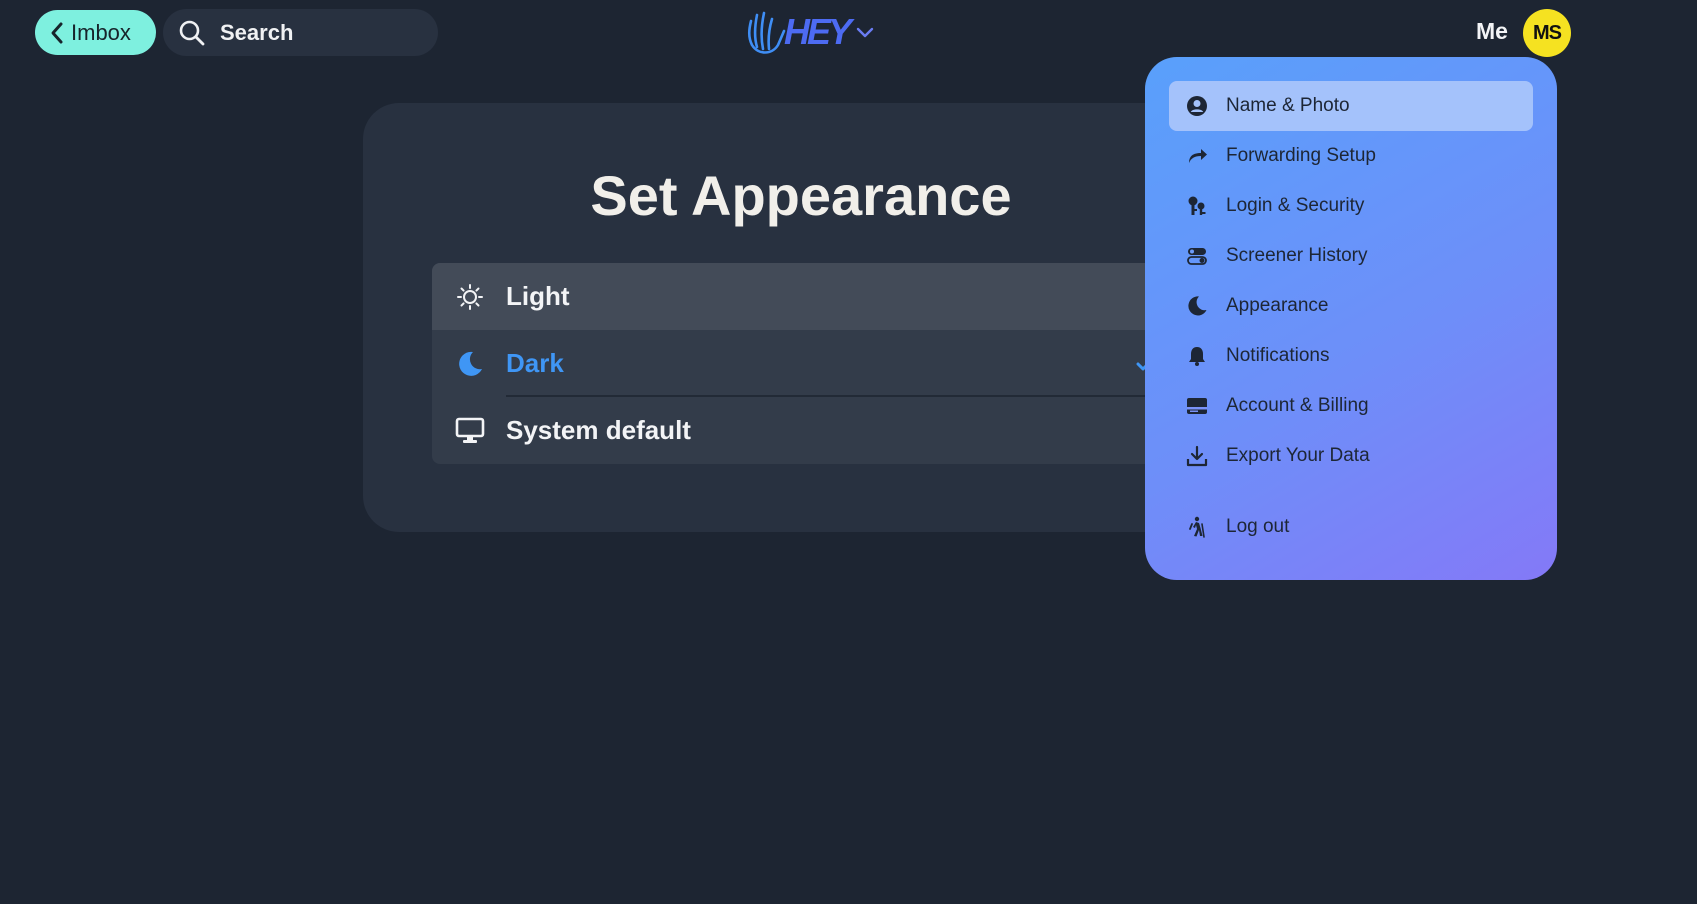 This screenshot has width=1697, height=904. I want to click on appearance-option-light: Light, so click(817, 296).